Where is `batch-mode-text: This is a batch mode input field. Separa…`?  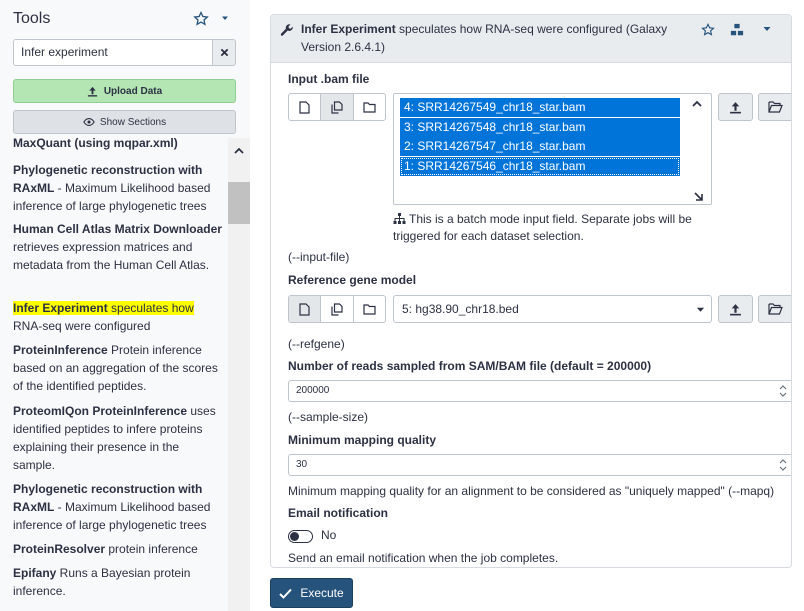
batch-mode-text: This is a batch mode input field. Separa… is located at coordinates (542, 227).